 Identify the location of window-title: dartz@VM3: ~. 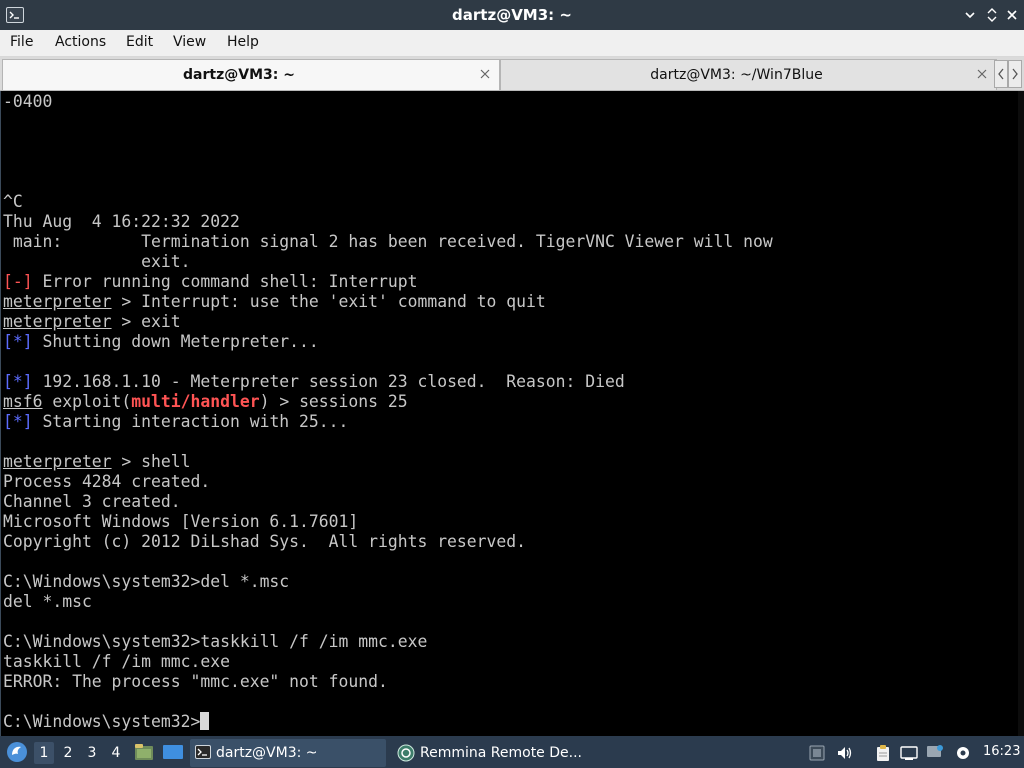
(512, 15).